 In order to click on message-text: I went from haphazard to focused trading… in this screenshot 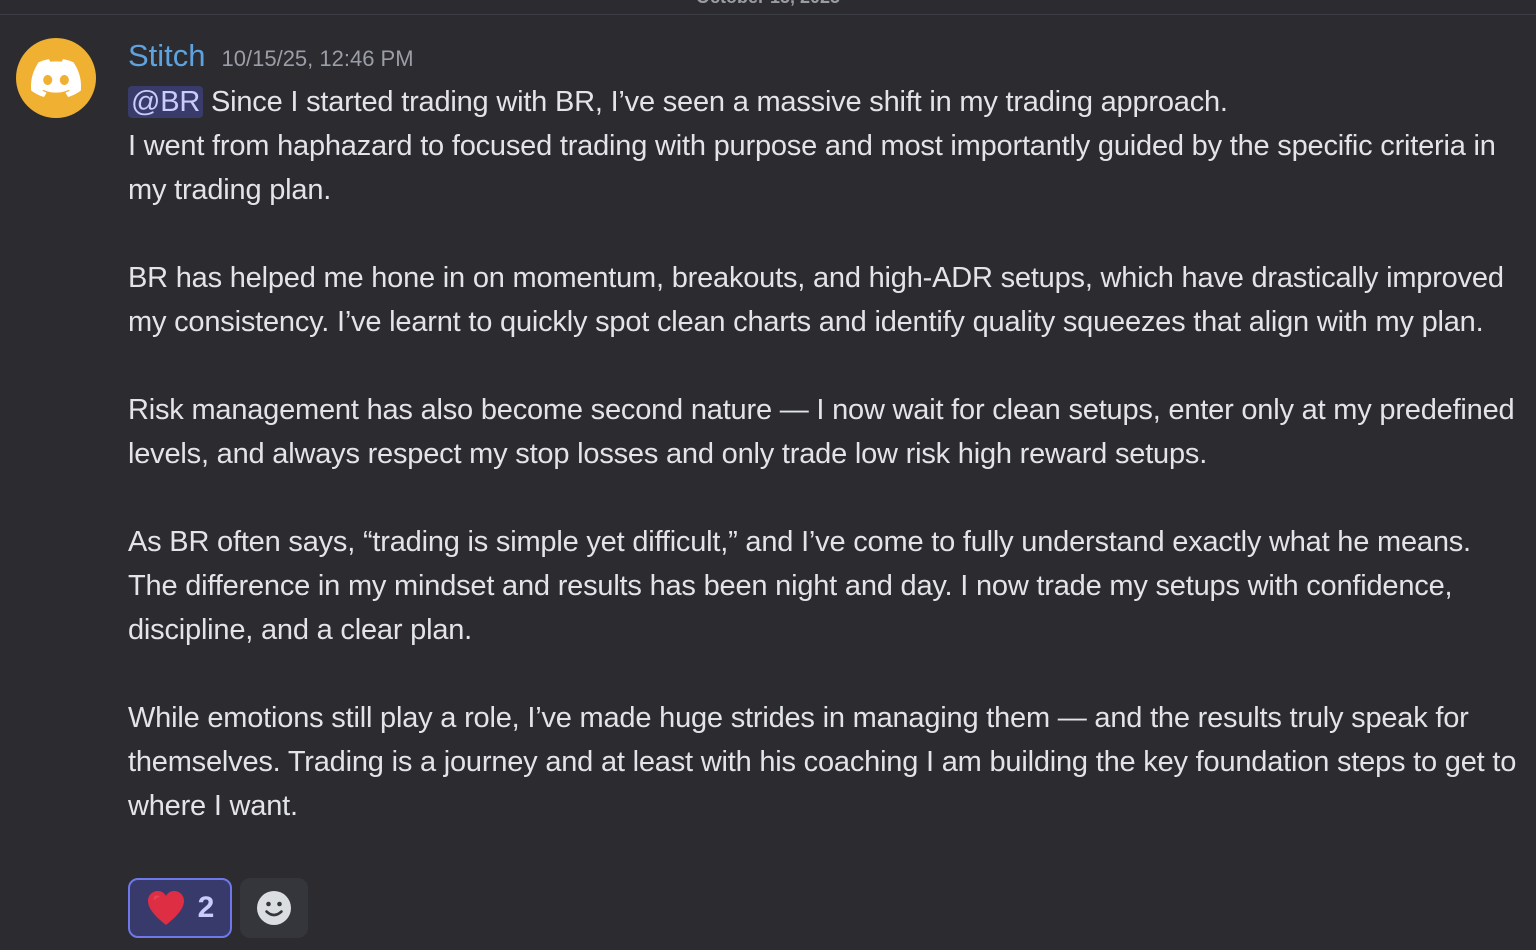, I will do `click(812, 168)`.